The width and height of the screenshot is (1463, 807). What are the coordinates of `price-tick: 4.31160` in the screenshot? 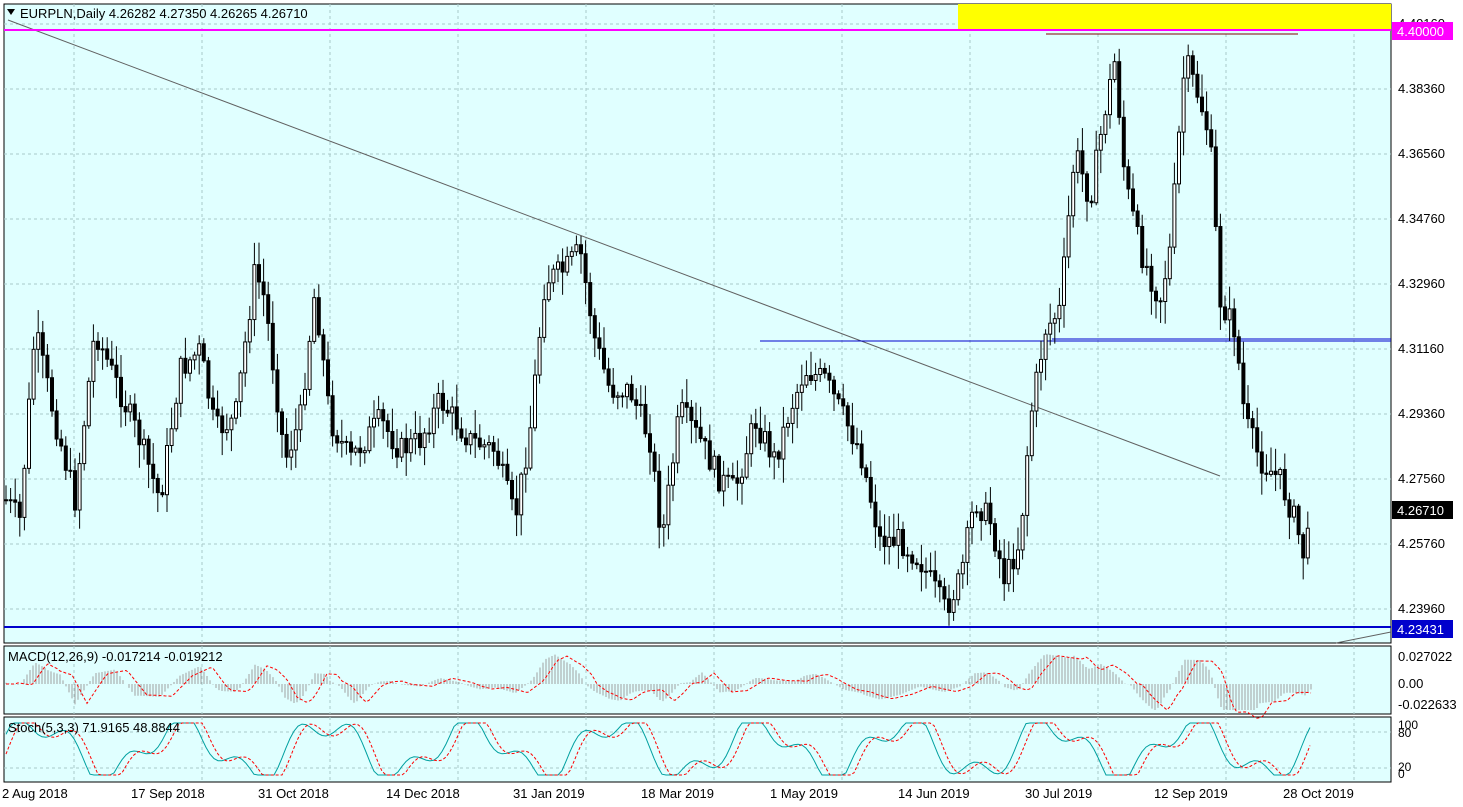 It's located at (1421, 348).